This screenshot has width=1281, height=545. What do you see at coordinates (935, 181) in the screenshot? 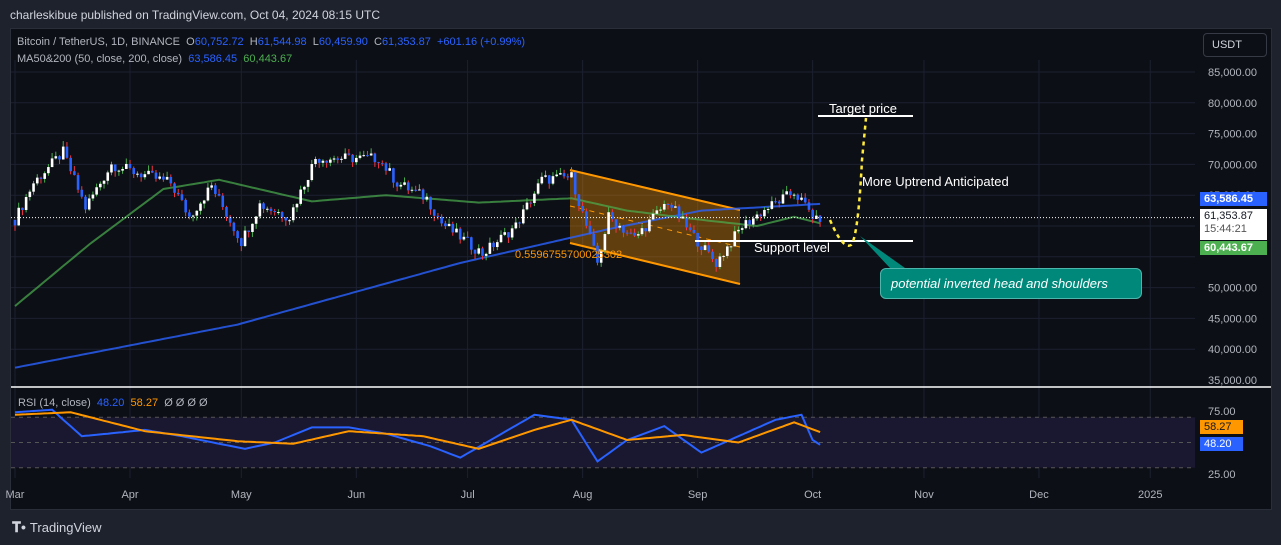
I see `uptrend-label: More Uptrend Anticipated` at bounding box center [935, 181].